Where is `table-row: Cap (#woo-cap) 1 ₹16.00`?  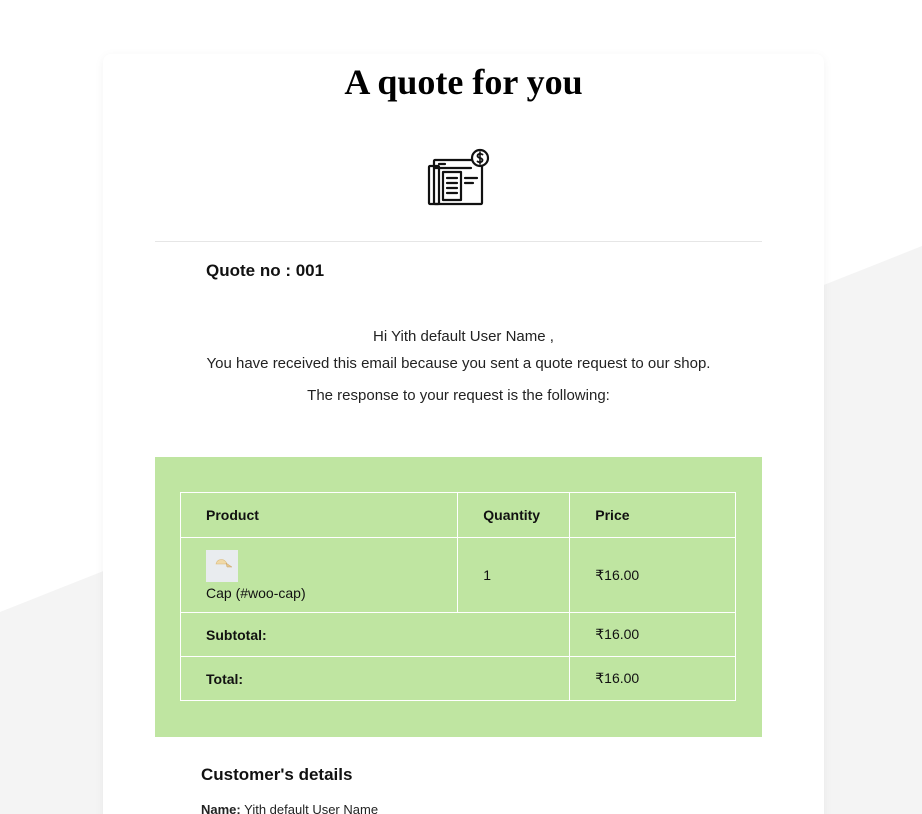
table-row: Cap (#woo-cap) 1 ₹16.00 is located at coordinates (457, 575).